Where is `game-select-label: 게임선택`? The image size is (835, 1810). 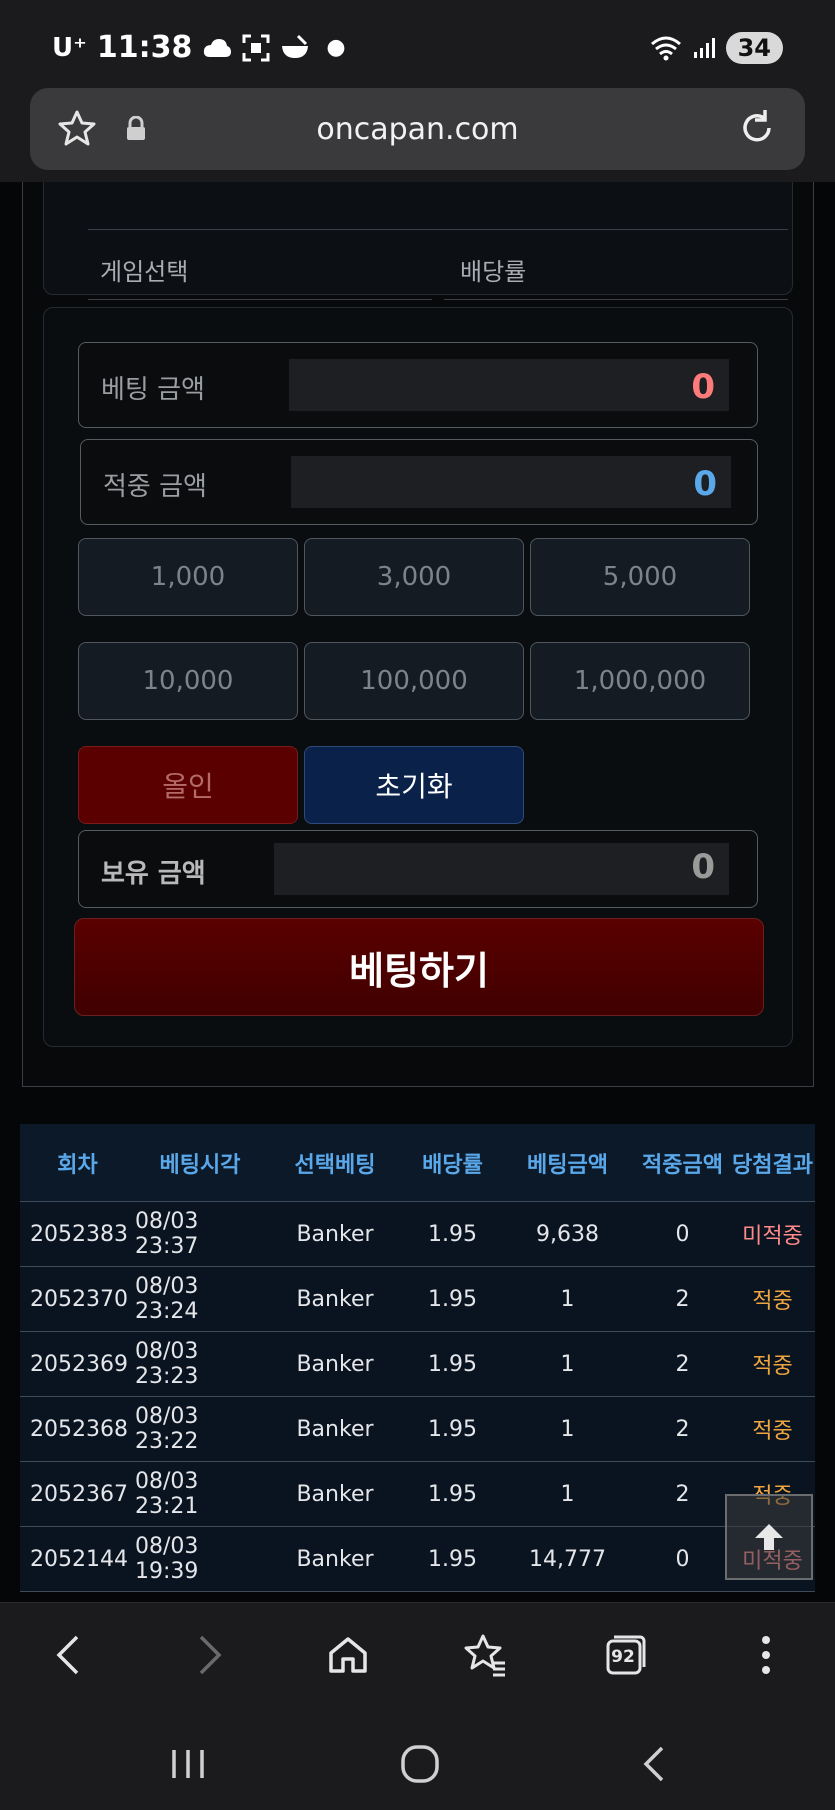 game-select-label: 게임선택 is located at coordinates (144, 272).